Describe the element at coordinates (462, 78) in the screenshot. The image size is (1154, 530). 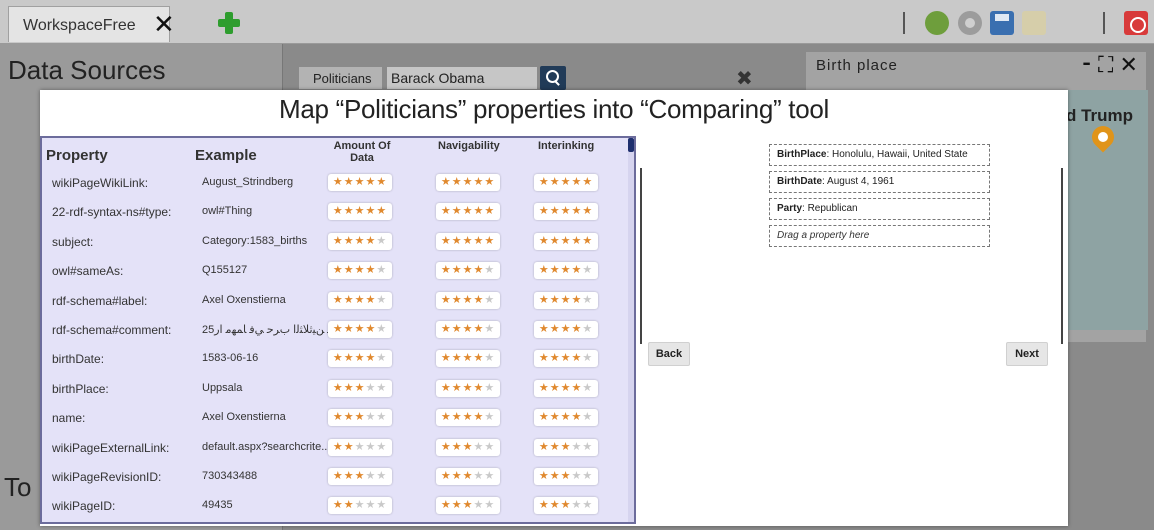
I see `search-input: Barack Obama` at that location.